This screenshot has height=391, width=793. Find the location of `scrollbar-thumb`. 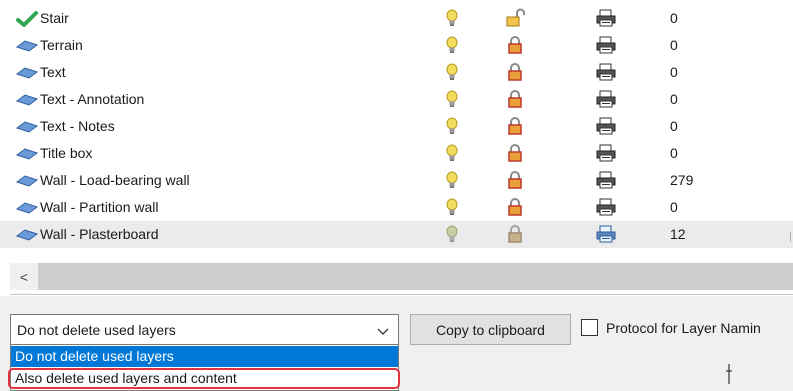

scrollbar-thumb is located at coordinates (415, 276).